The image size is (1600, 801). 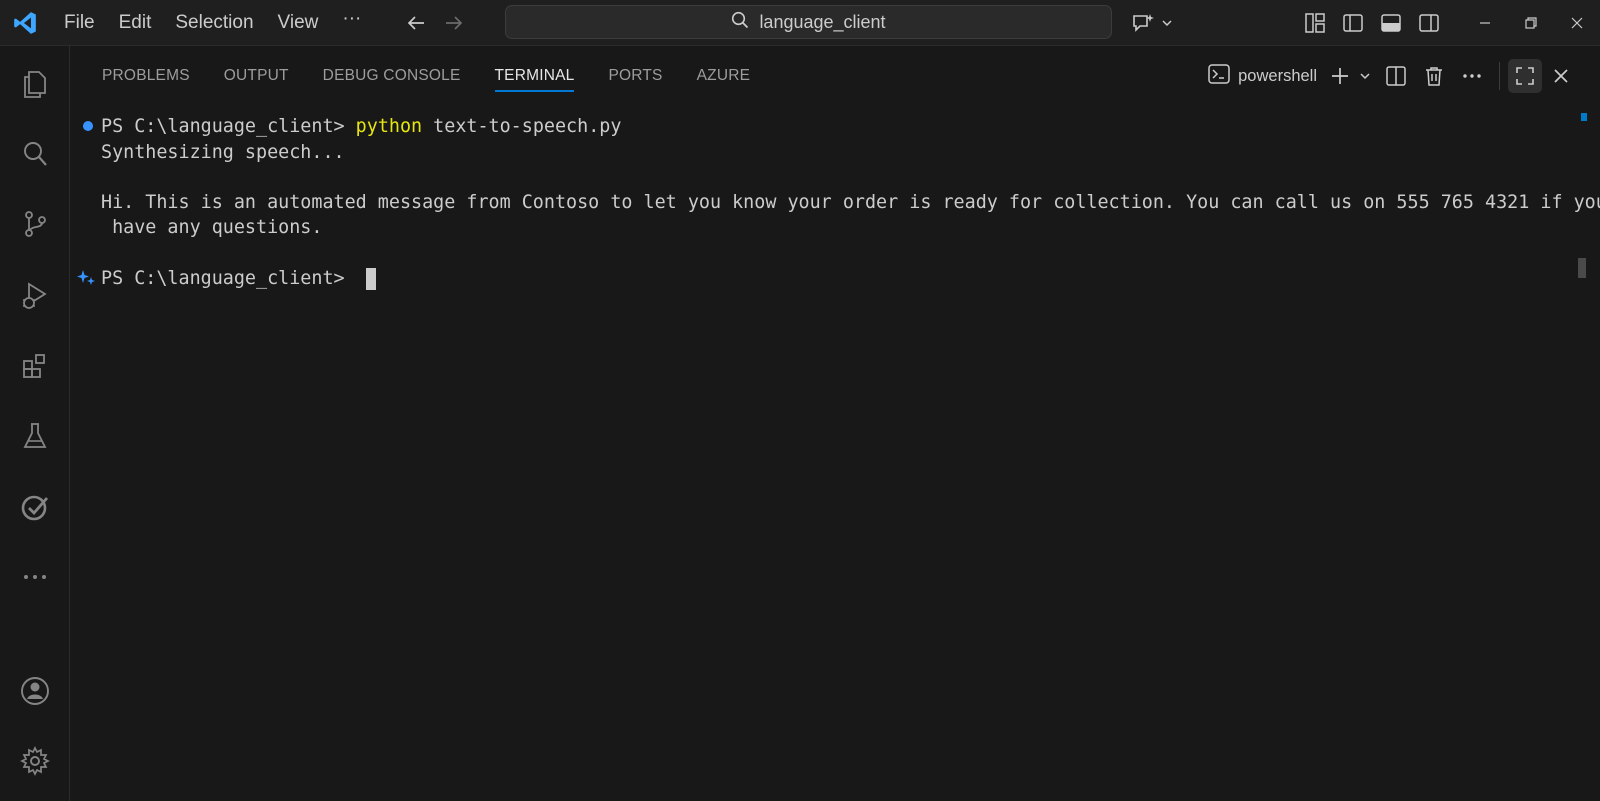 What do you see at coordinates (35, 366) in the screenshot?
I see `extensions-icon` at bounding box center [35, 366].